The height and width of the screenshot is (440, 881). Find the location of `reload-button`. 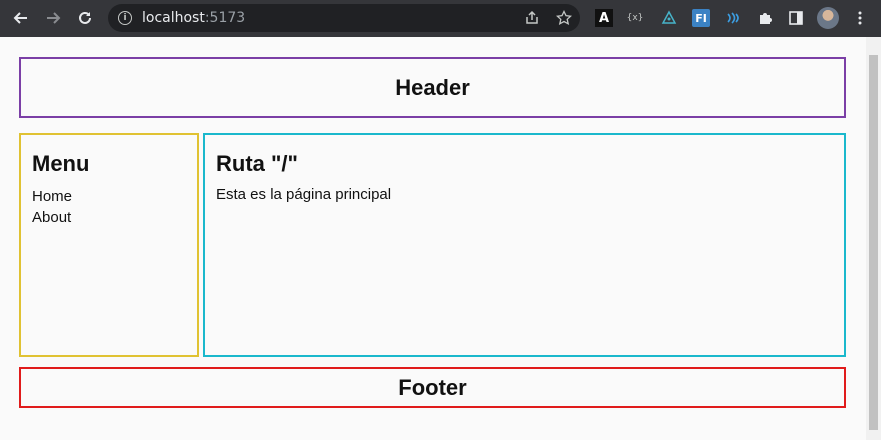

reload-button is located at coordinates (85, 18).